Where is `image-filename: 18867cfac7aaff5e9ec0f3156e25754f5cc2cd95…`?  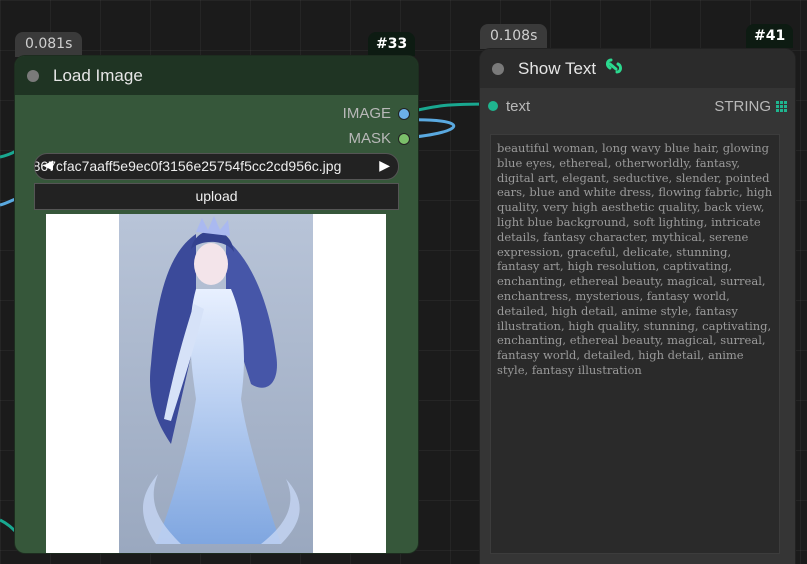
image-filename: 18867cfac7aaff5e9ec0f3156e25754f5cc2cd95… is located at coordinates (188, 166).